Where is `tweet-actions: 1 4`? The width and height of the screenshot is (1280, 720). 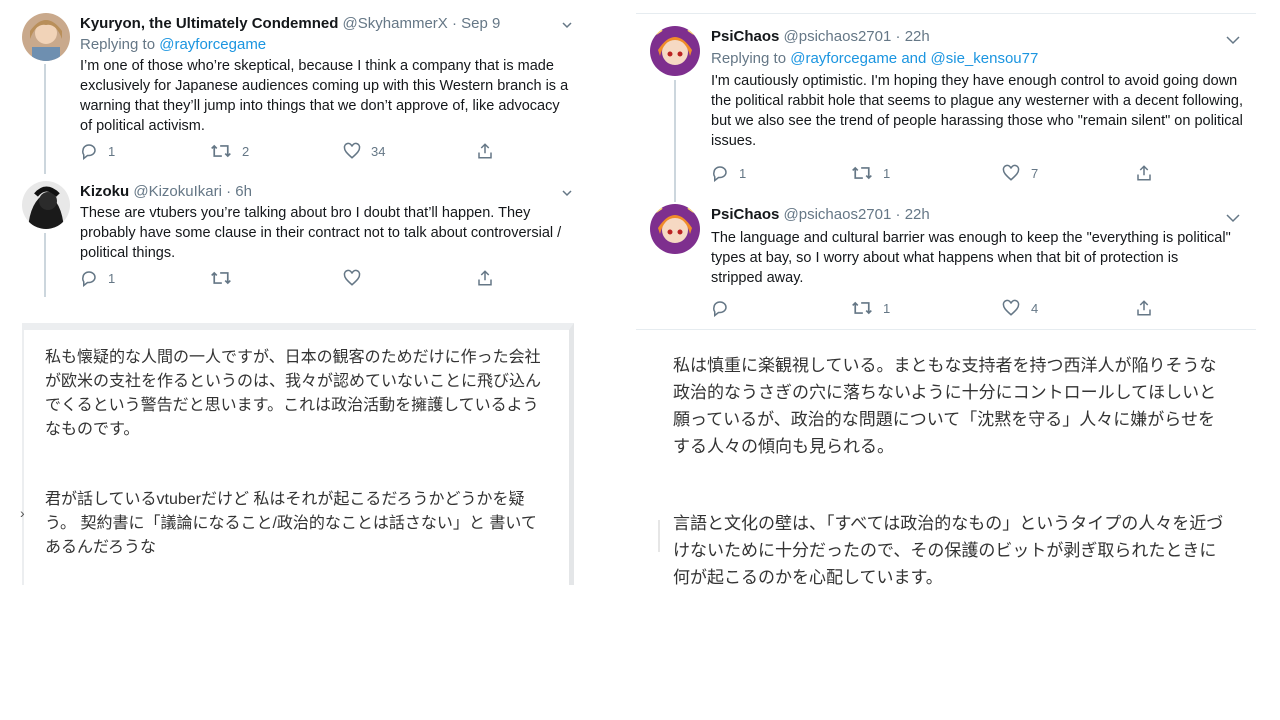
tweet-actions: 1 4 is located at coordinates (936, 309).